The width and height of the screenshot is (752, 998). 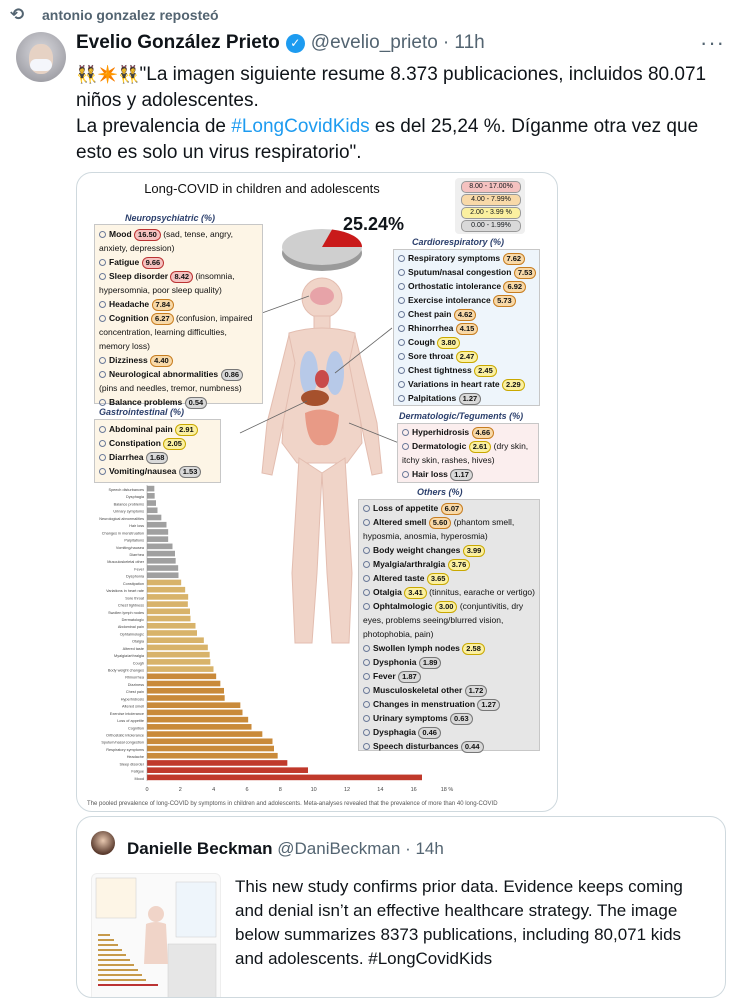 I want to click on symptom-name: Respiratory symptoms, so click(x=454, y=258).